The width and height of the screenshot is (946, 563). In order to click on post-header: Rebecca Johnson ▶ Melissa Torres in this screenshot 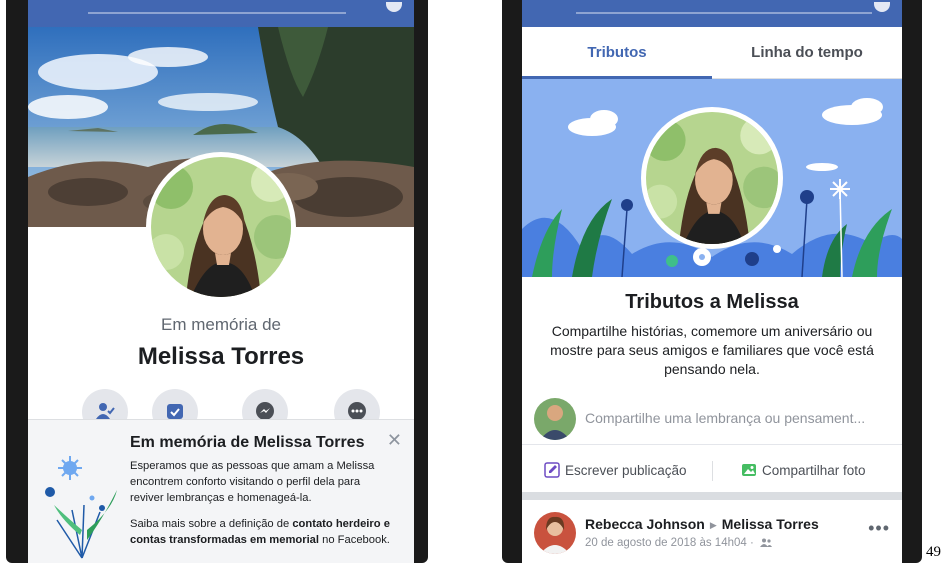, I will do `click(702, 524)`.